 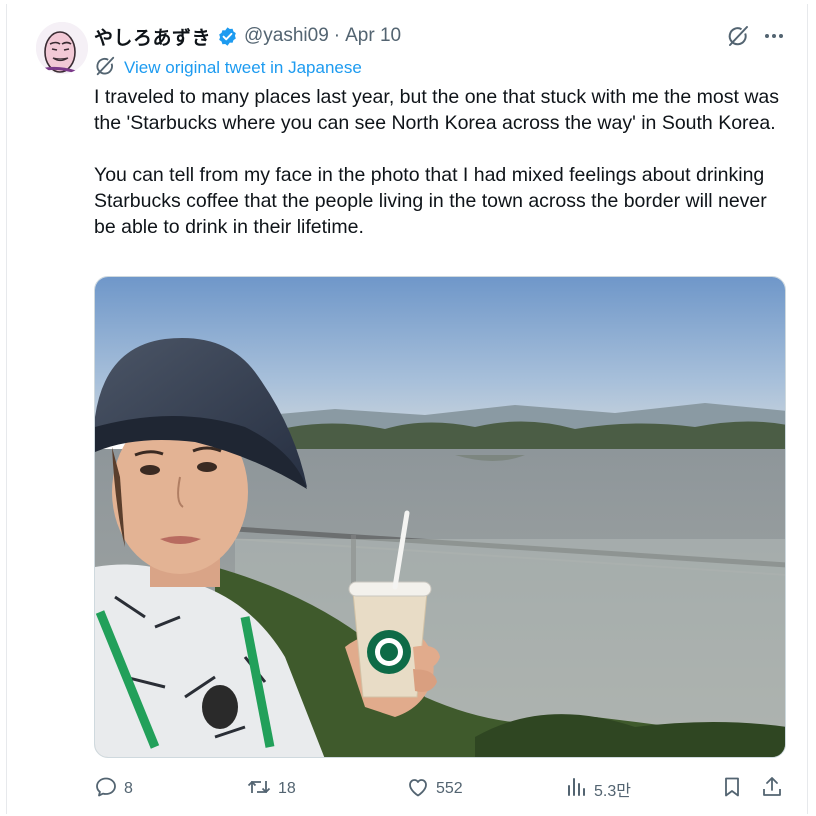 I want to click on avatar, so click(x=62, y=48).